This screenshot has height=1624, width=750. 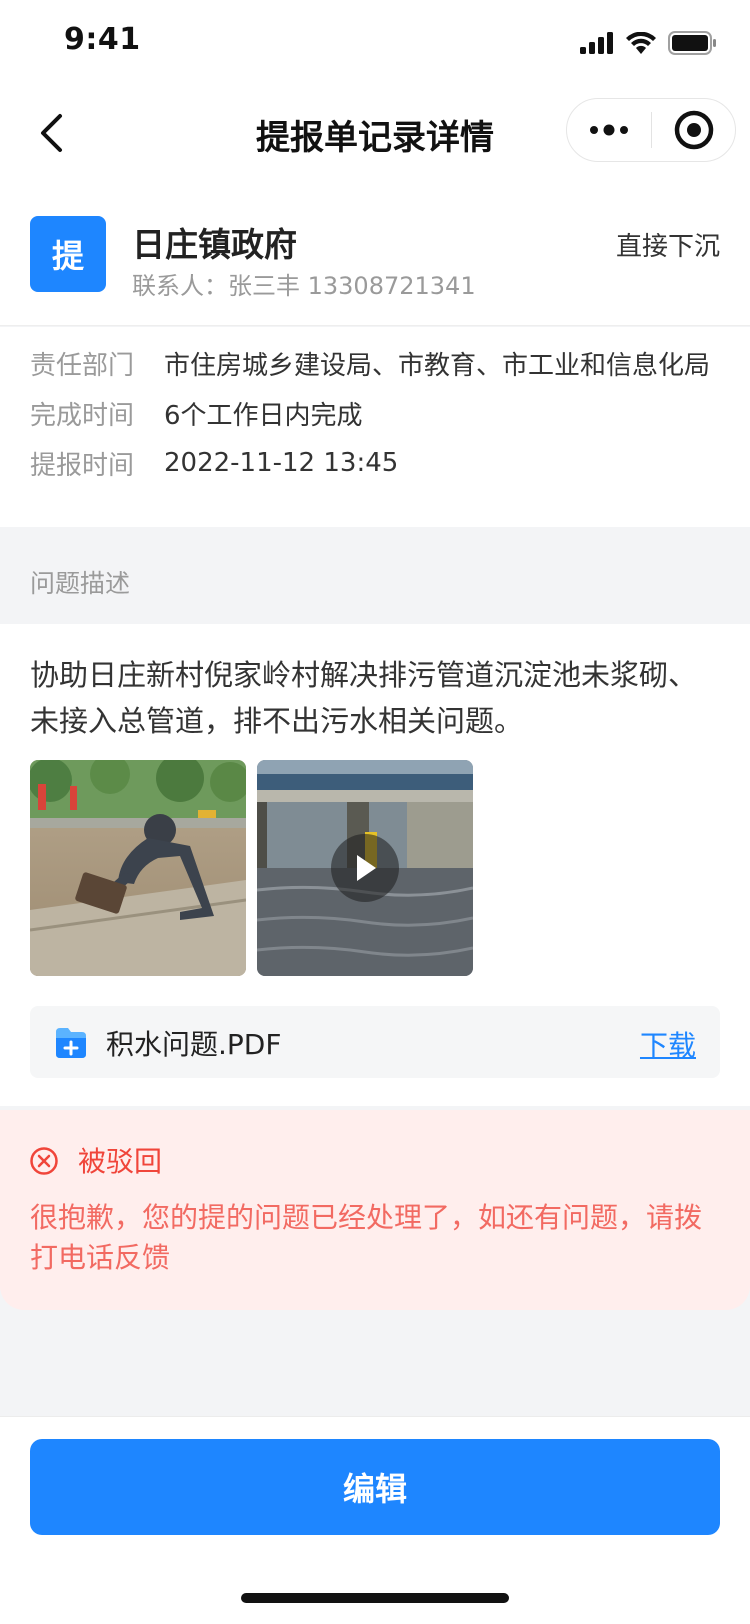 What do you see at coordinates (82, 365) in the screenshot?
I see `info-label: 责任部门` at bounding box center [82, 365].